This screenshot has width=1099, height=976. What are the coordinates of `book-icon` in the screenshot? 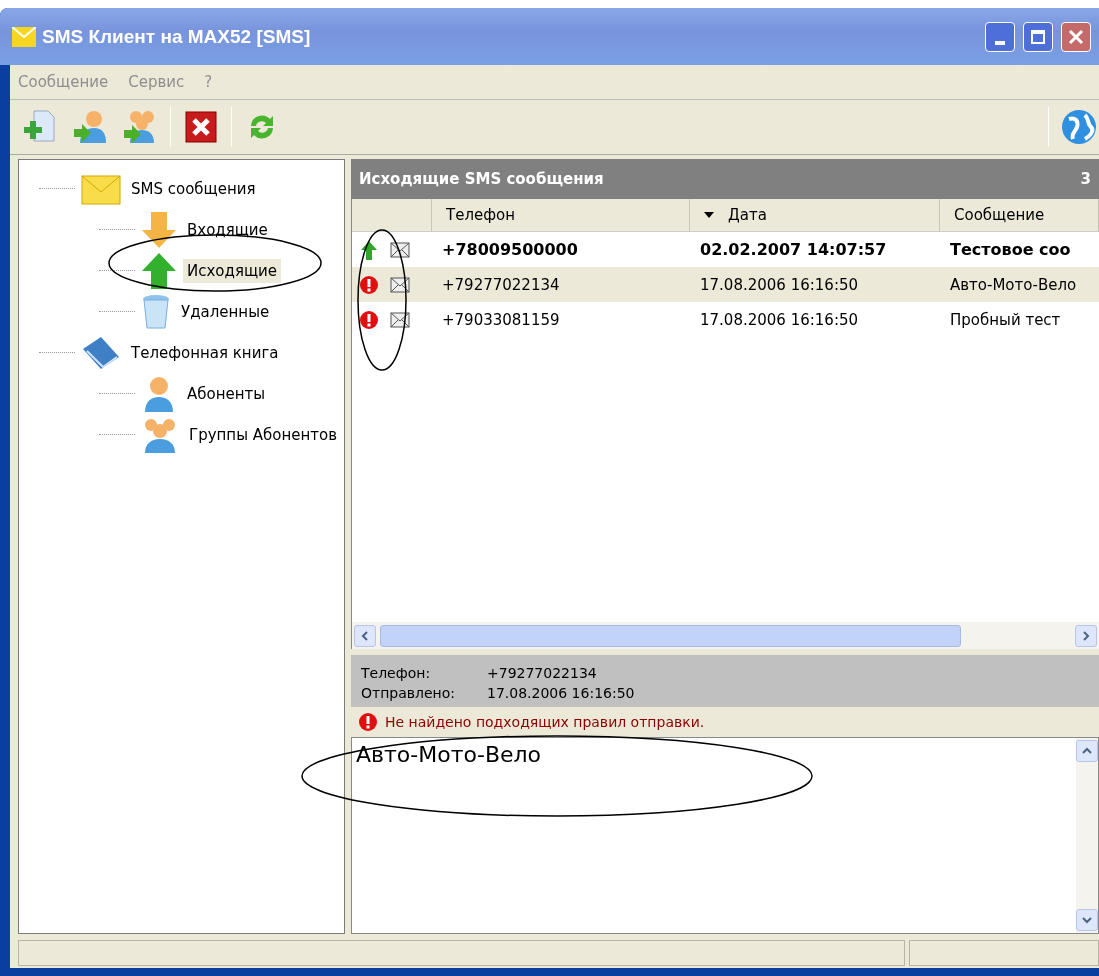 It's located at (101, 352).